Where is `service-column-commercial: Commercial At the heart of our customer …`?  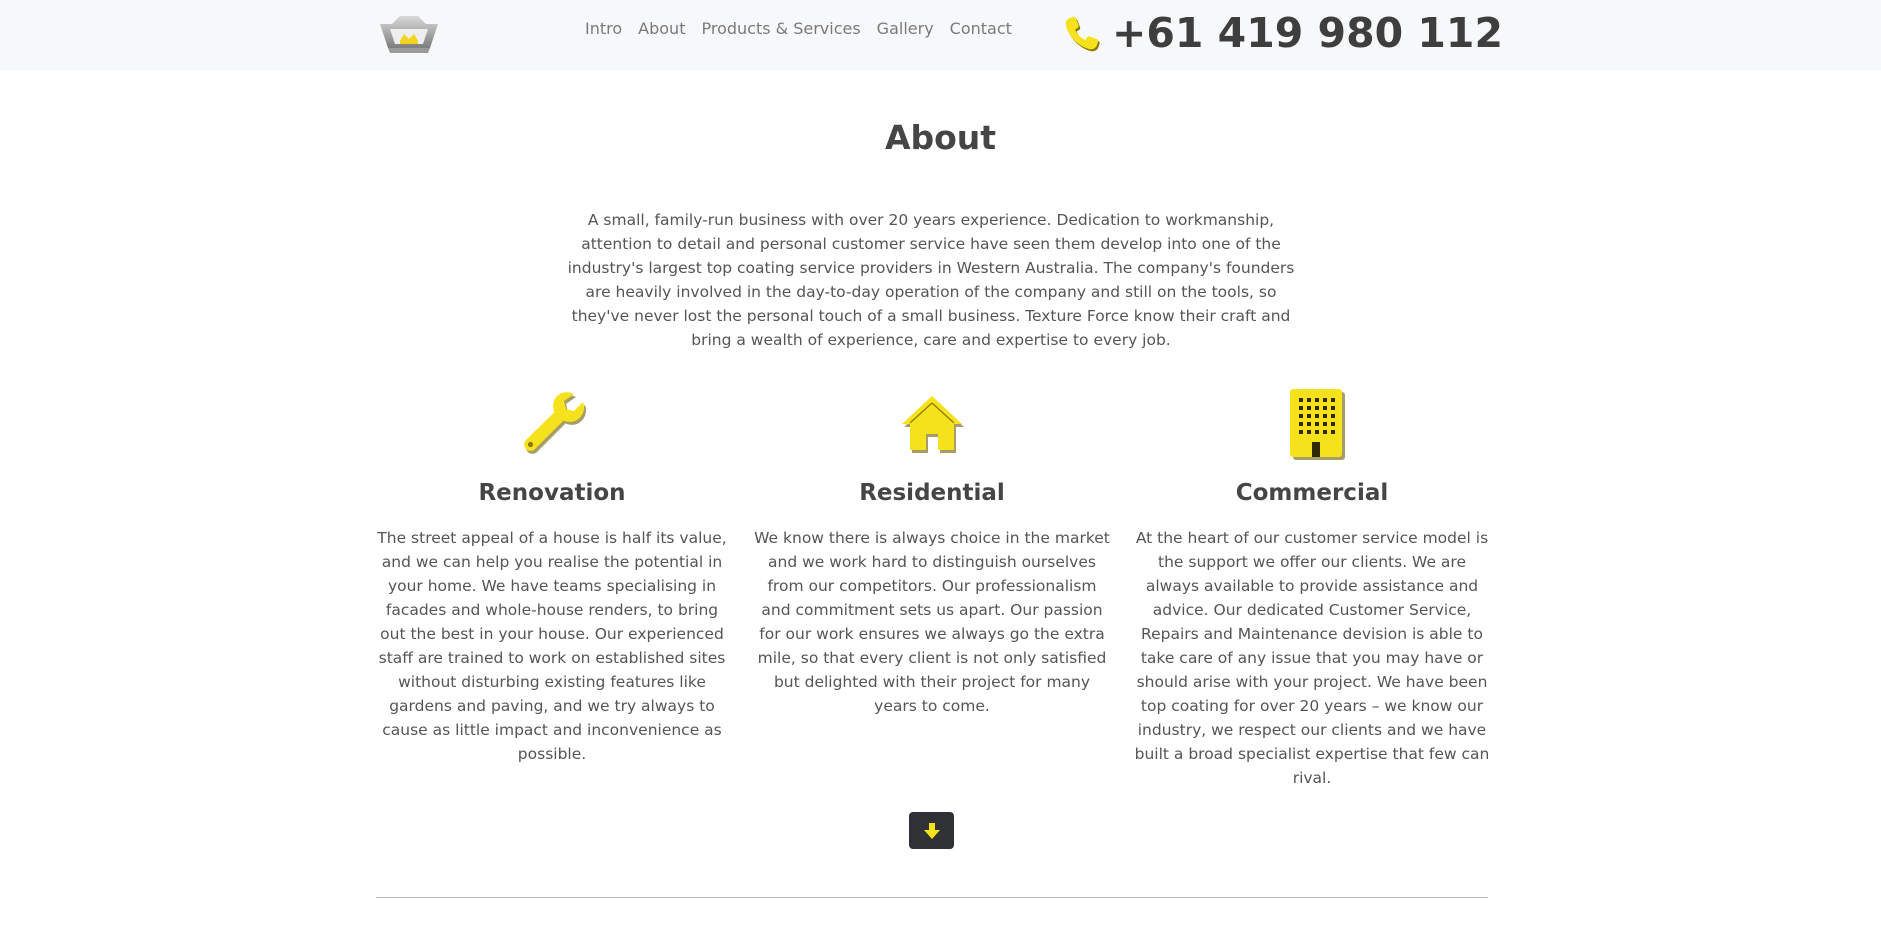 service-column-commercial: Commercial At the heart of our customer … is located at coordinates (1312, 589).